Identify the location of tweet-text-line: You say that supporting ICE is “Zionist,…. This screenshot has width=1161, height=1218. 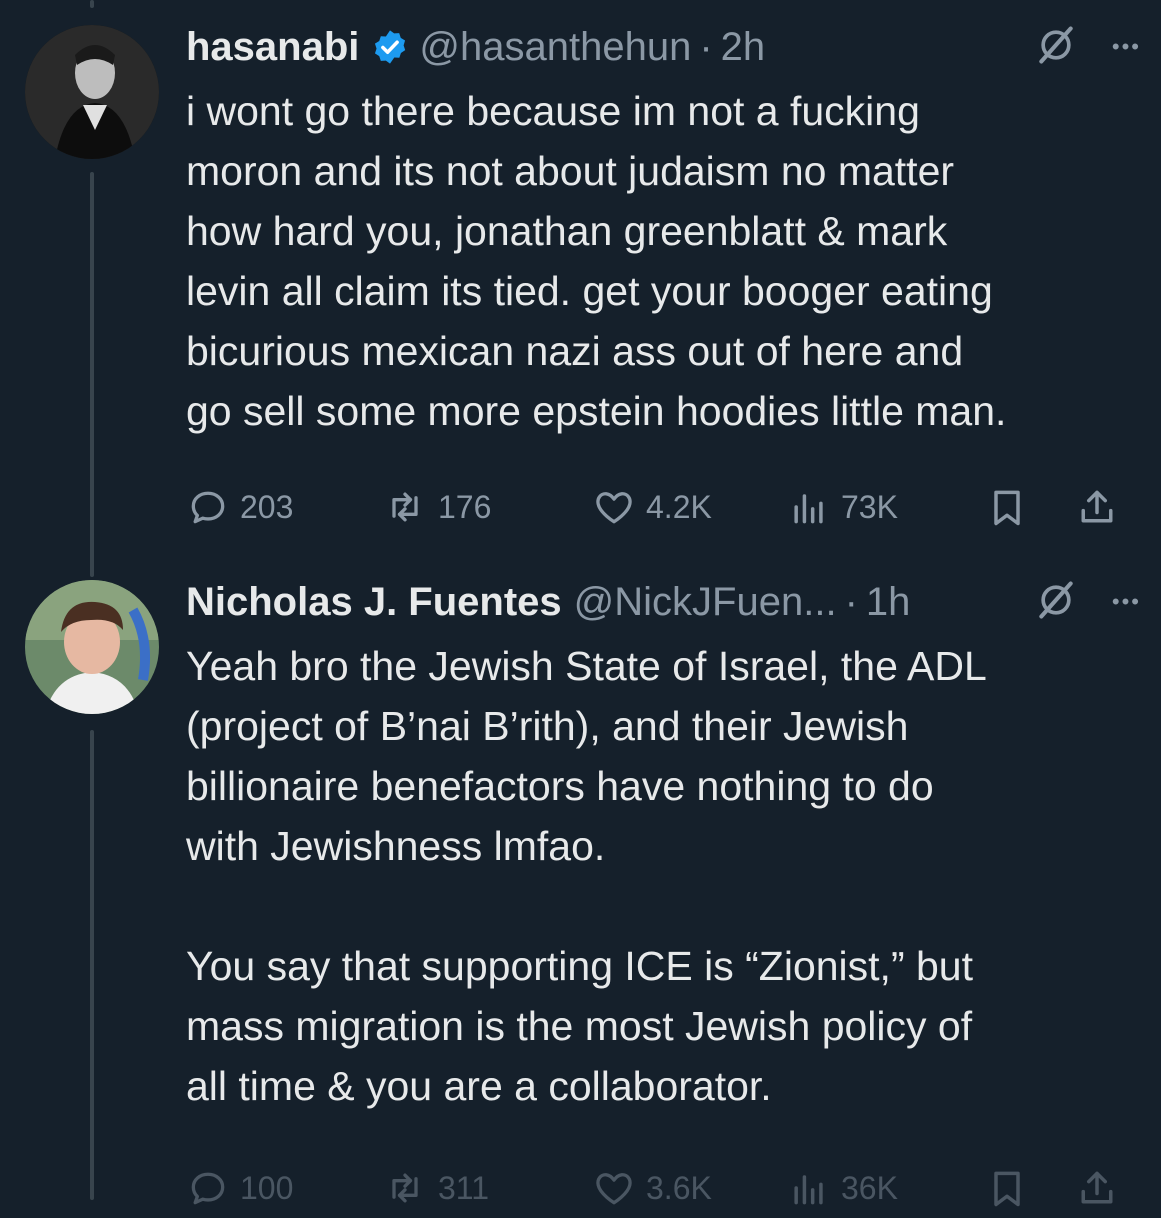
(579, 966).